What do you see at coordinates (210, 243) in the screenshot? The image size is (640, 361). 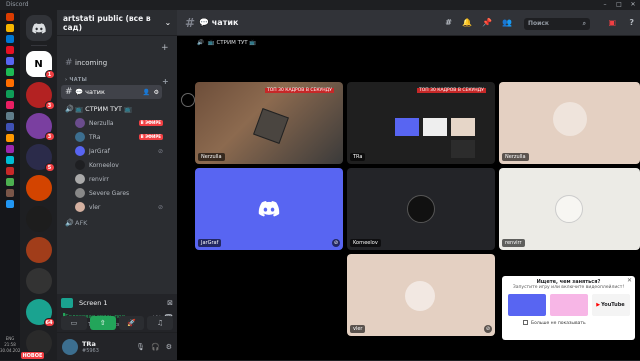 I see `tile-name: JarGraf` at bounding box center [210, 243].